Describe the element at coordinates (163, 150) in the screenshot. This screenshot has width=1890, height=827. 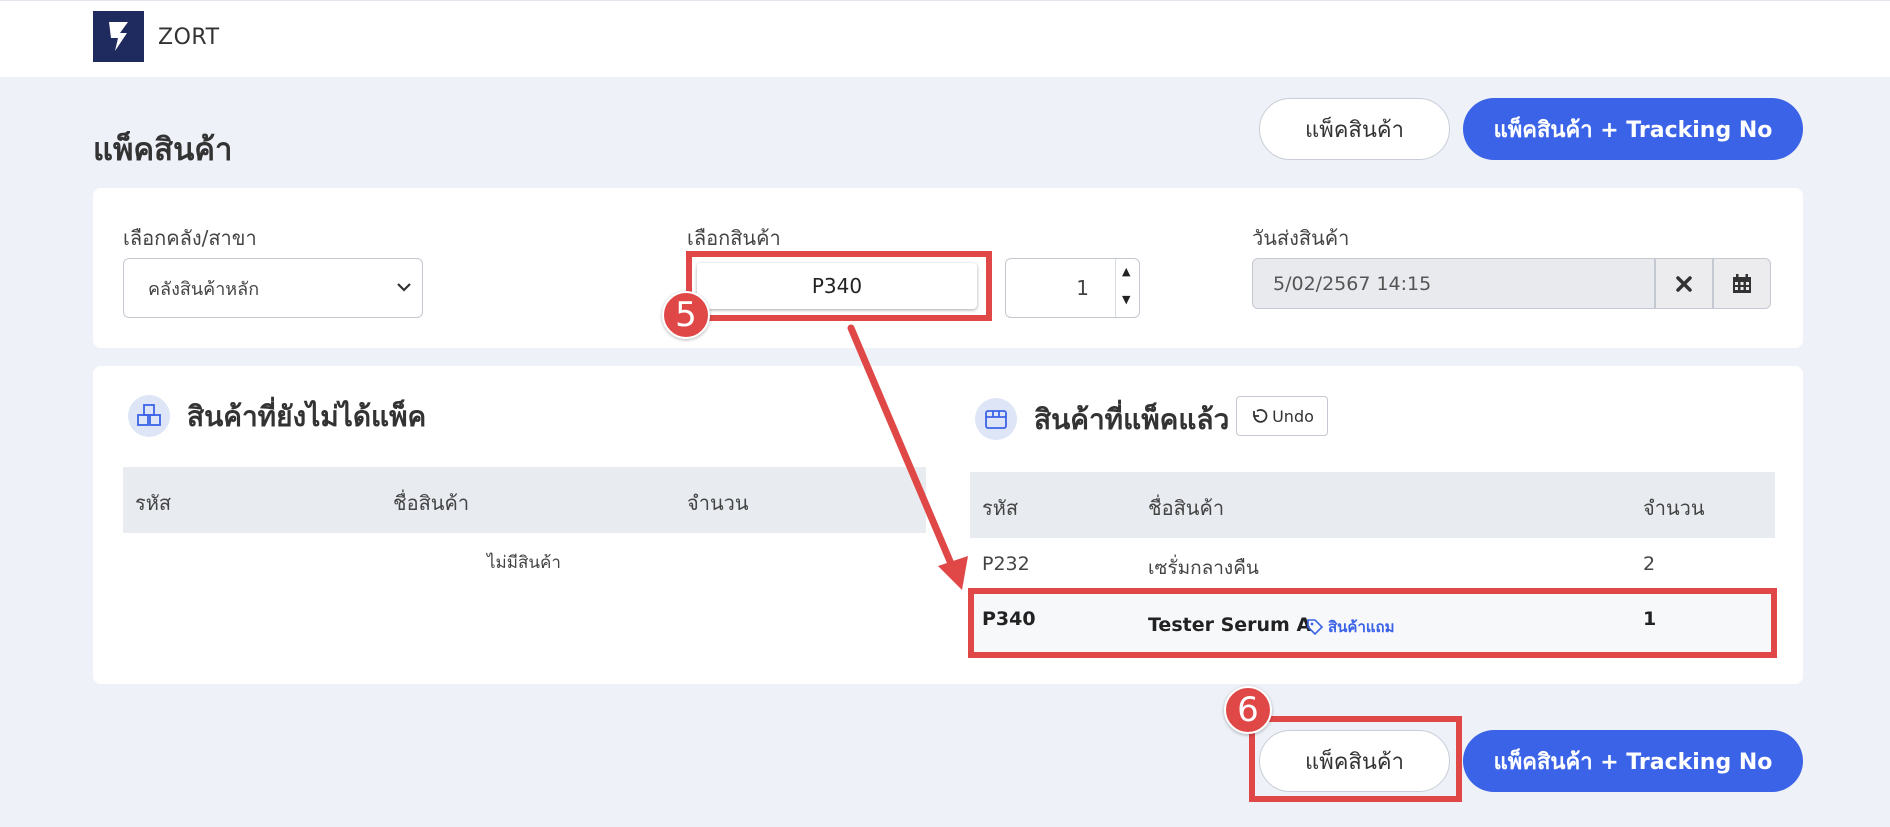
I see `page-title: แพ็คสินค้า` at that location.